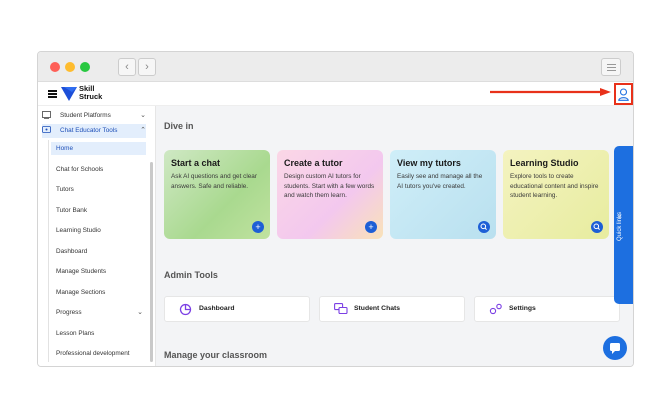 This screenshot has width=670, height=418. I want to click on forward-button: ›, so click(147, 67).